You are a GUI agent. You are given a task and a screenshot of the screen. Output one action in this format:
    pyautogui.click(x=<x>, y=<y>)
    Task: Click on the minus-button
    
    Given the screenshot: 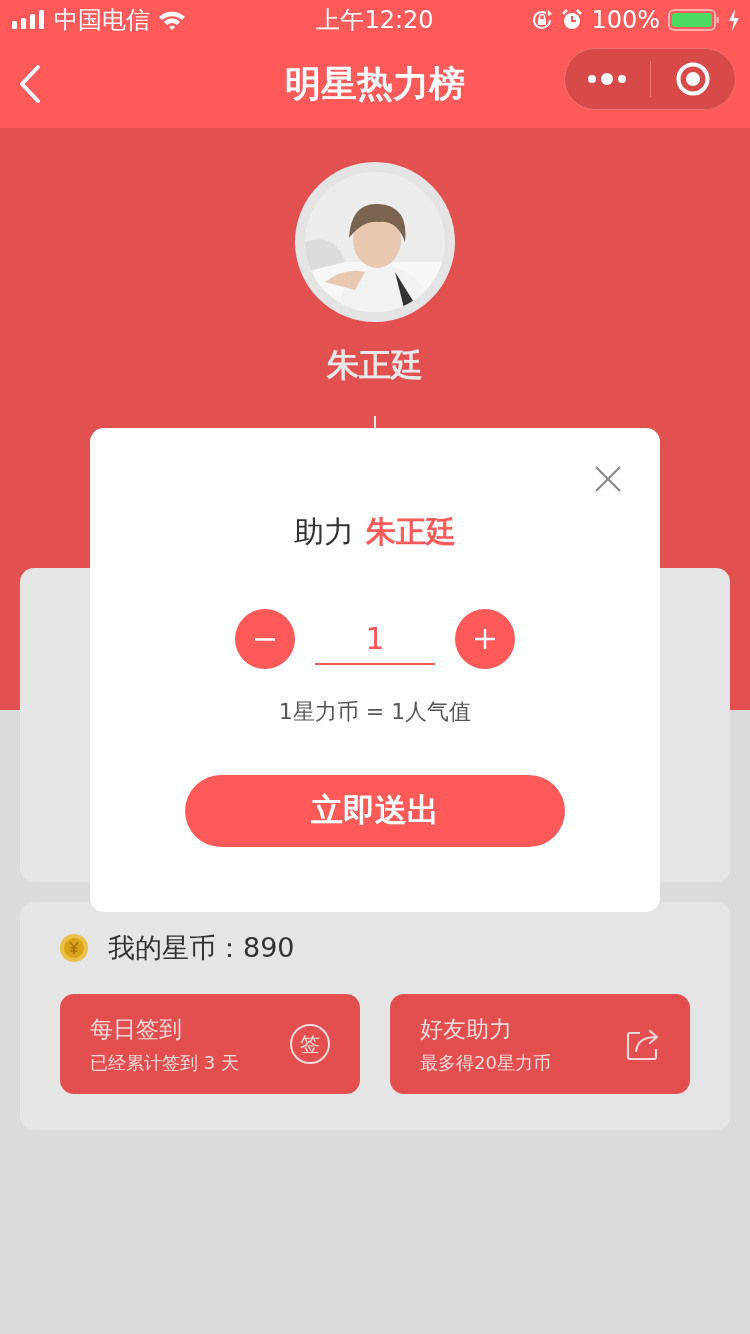 What is the action you would take?
    pyautogui.click(x=265, y=639)
    